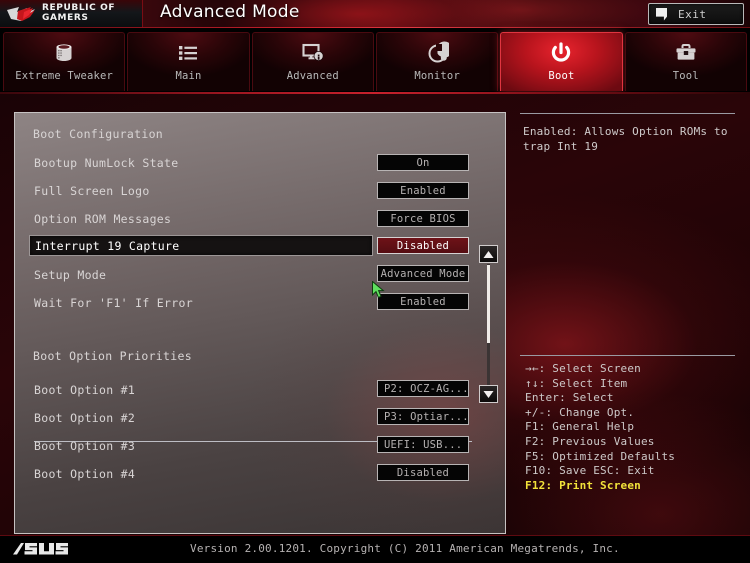  I want to click on legend-item-select-screen: →←: Select Screen, so click(583, 368).